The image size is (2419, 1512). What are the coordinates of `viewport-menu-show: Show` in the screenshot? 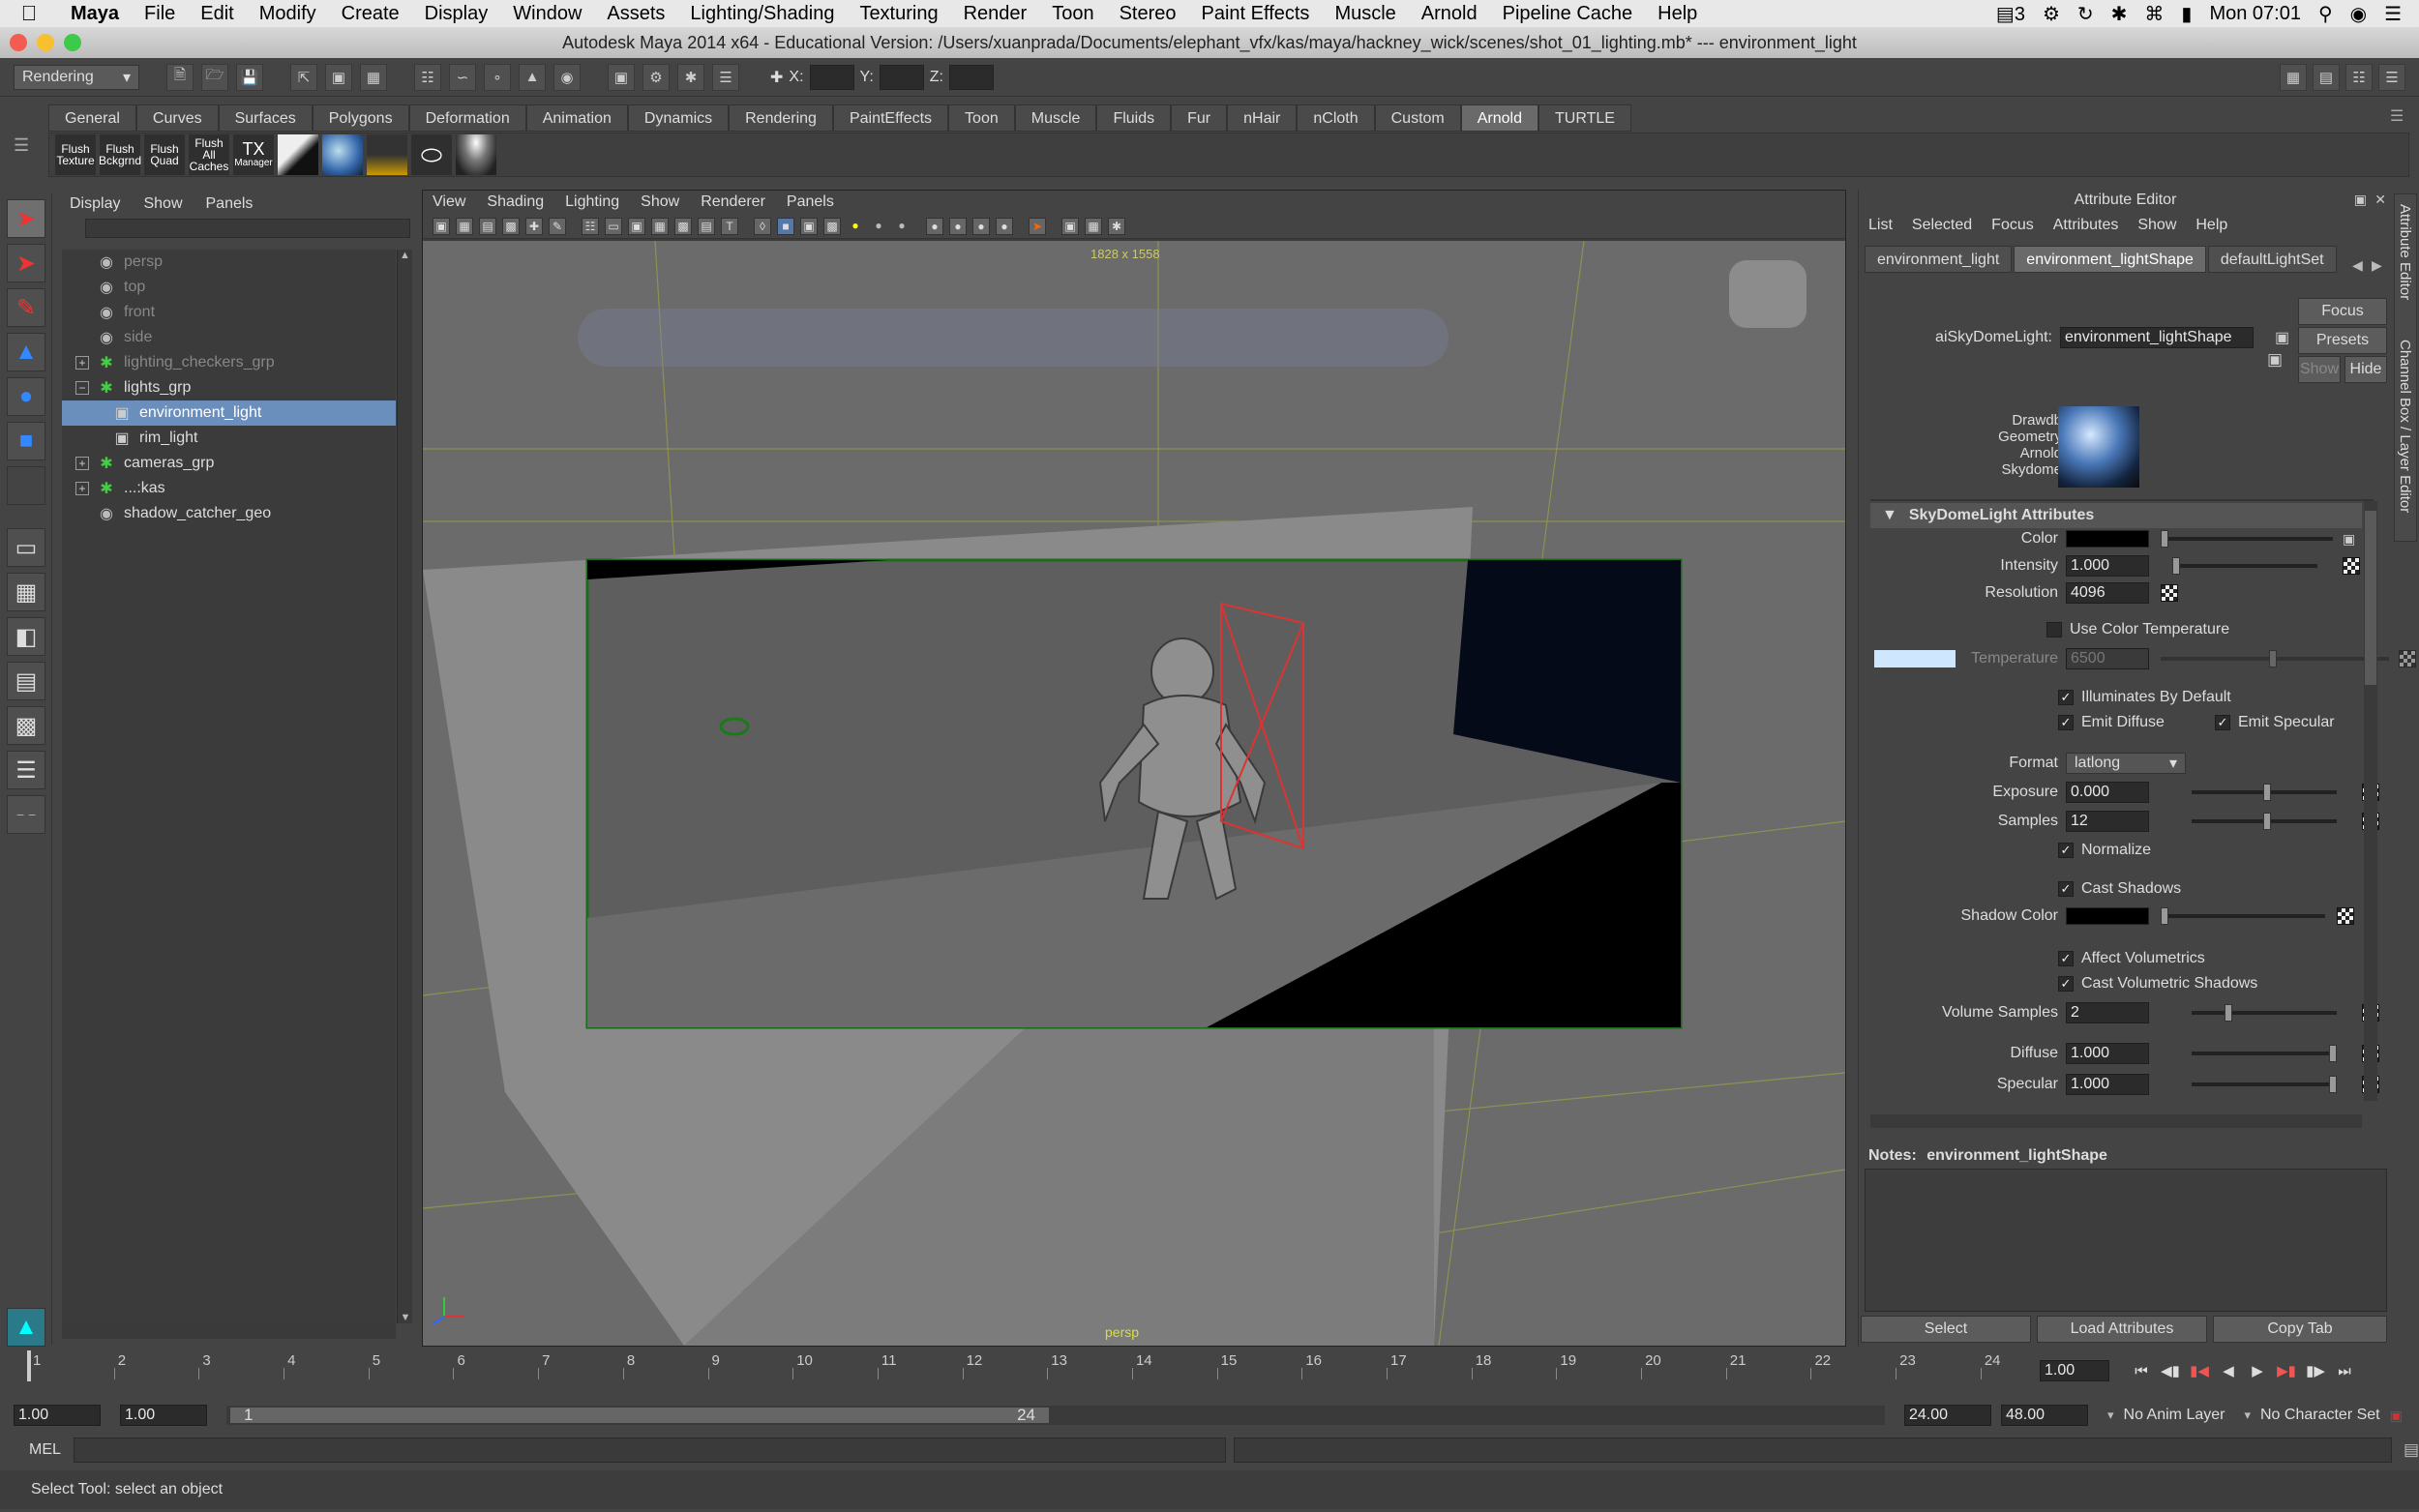 It's located at (660, 202).